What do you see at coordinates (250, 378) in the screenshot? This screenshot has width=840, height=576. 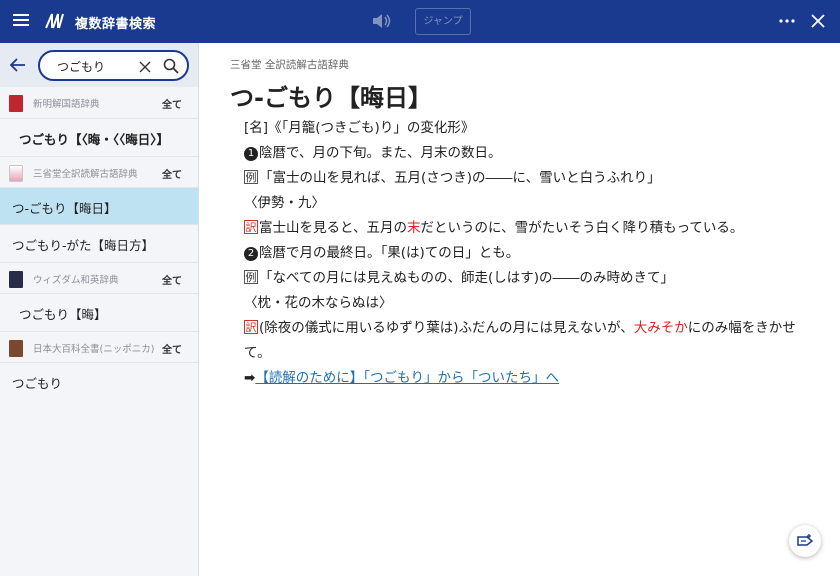 I see `right-arrow-icon: ➡` at bounding box center [250, 378].